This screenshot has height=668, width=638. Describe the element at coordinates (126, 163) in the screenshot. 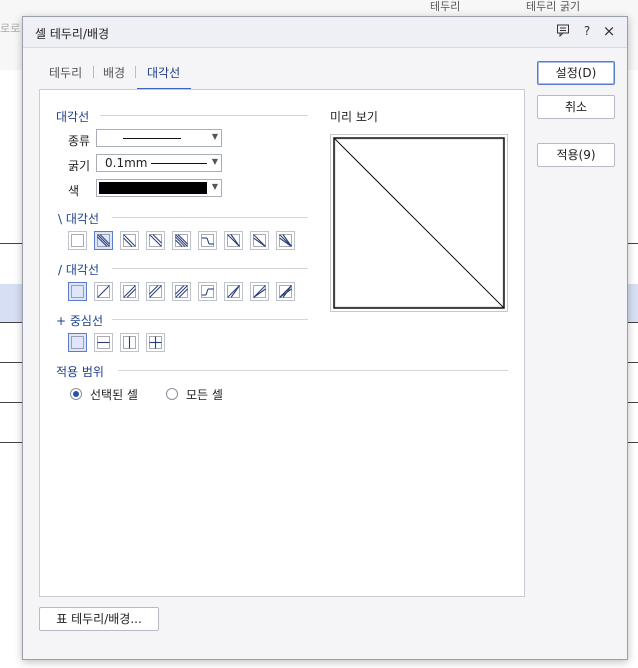

I see `thickness-value: 0.1mm` at that location.